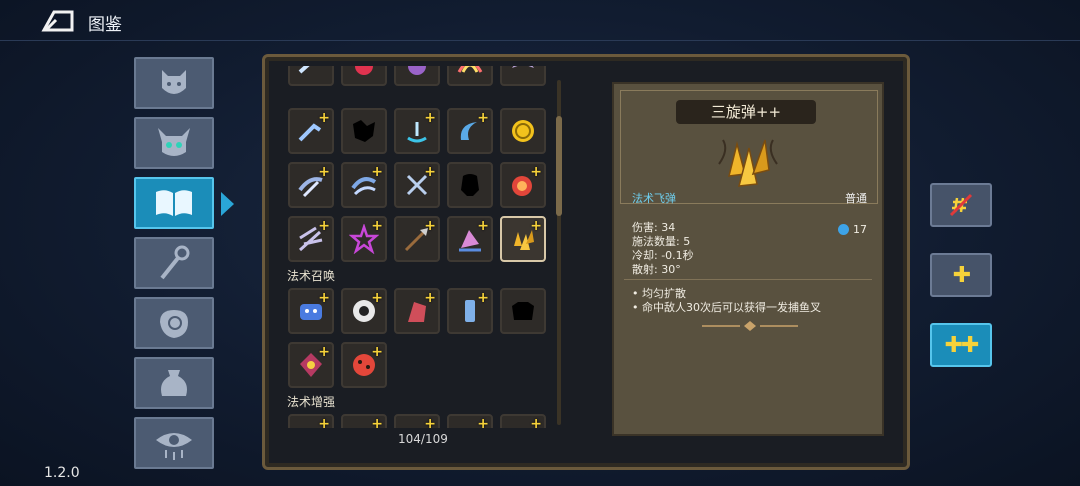  What do you see at coordinates (62, 473) in the screenshot?
I see `version-label: 1.2.0` at bounding box center [62, 473].